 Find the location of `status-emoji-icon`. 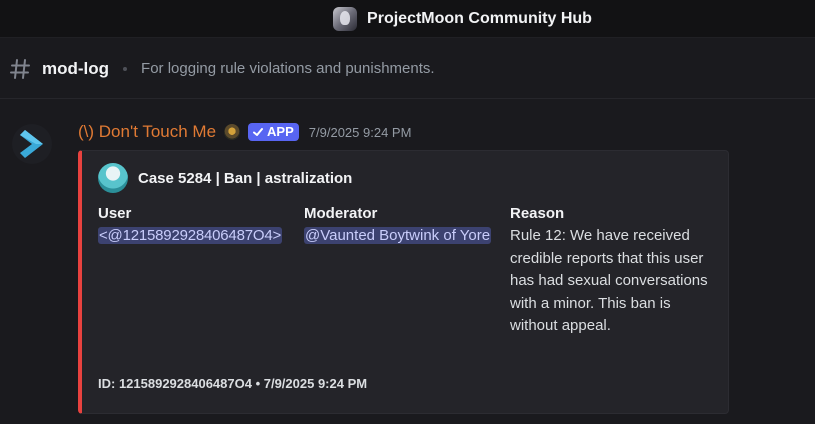

status-emoji-icon is located at coordinates (232, 132).